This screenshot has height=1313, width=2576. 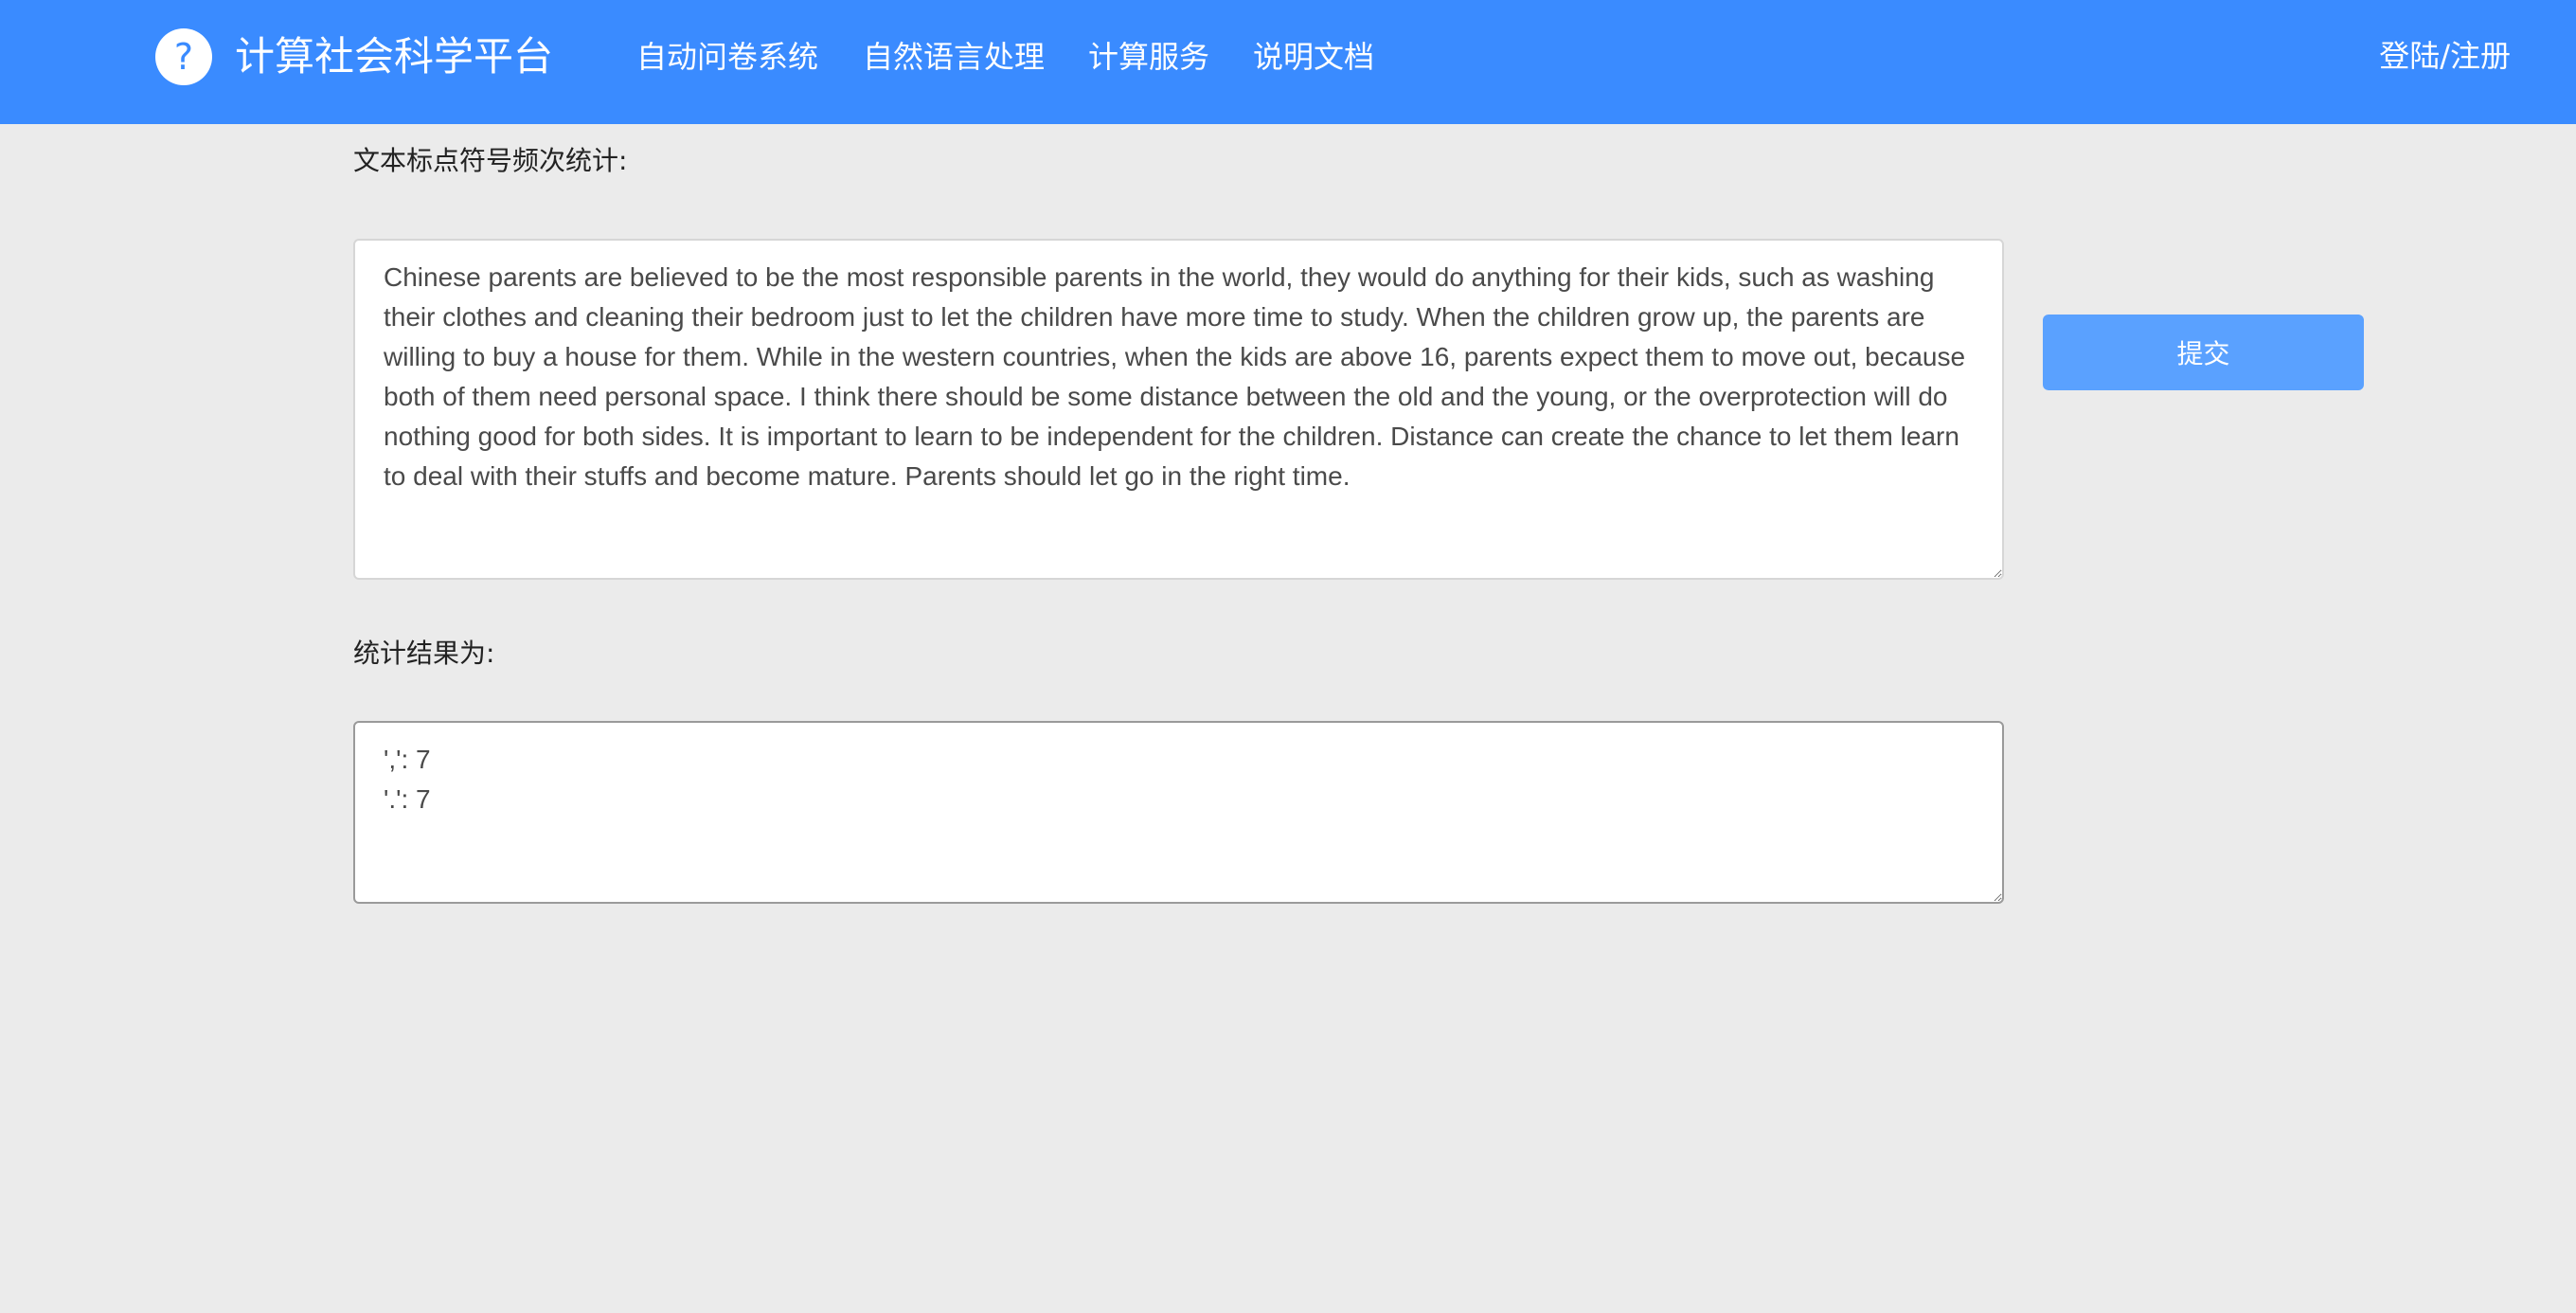 What do you see at coordinates (490, 161) in the screenshot?
I see `input-label: 文本标点符号频次统计:` at bounding box center [490, 161].